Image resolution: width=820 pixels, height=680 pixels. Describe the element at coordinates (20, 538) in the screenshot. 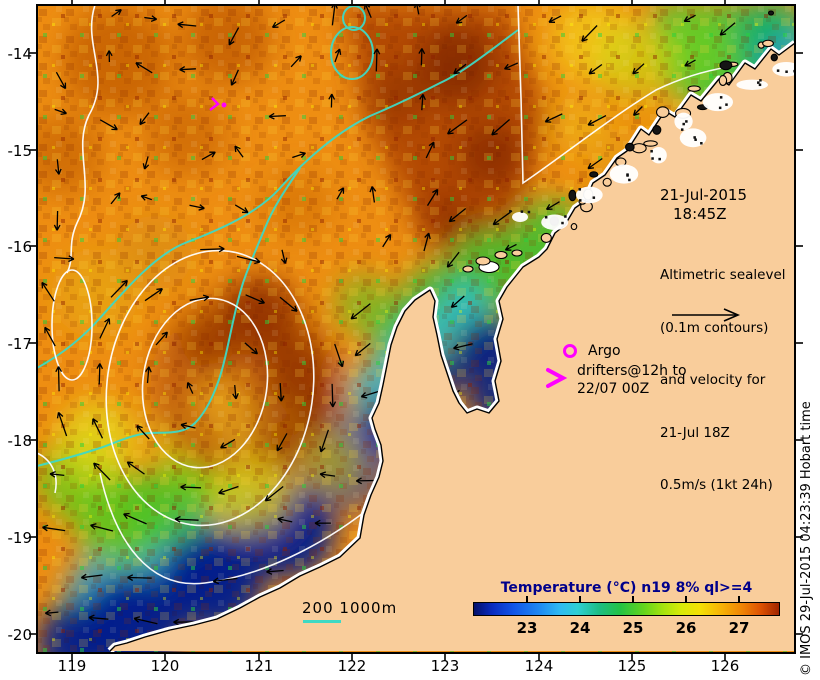

I see `y-axis-label: -19` at that location.